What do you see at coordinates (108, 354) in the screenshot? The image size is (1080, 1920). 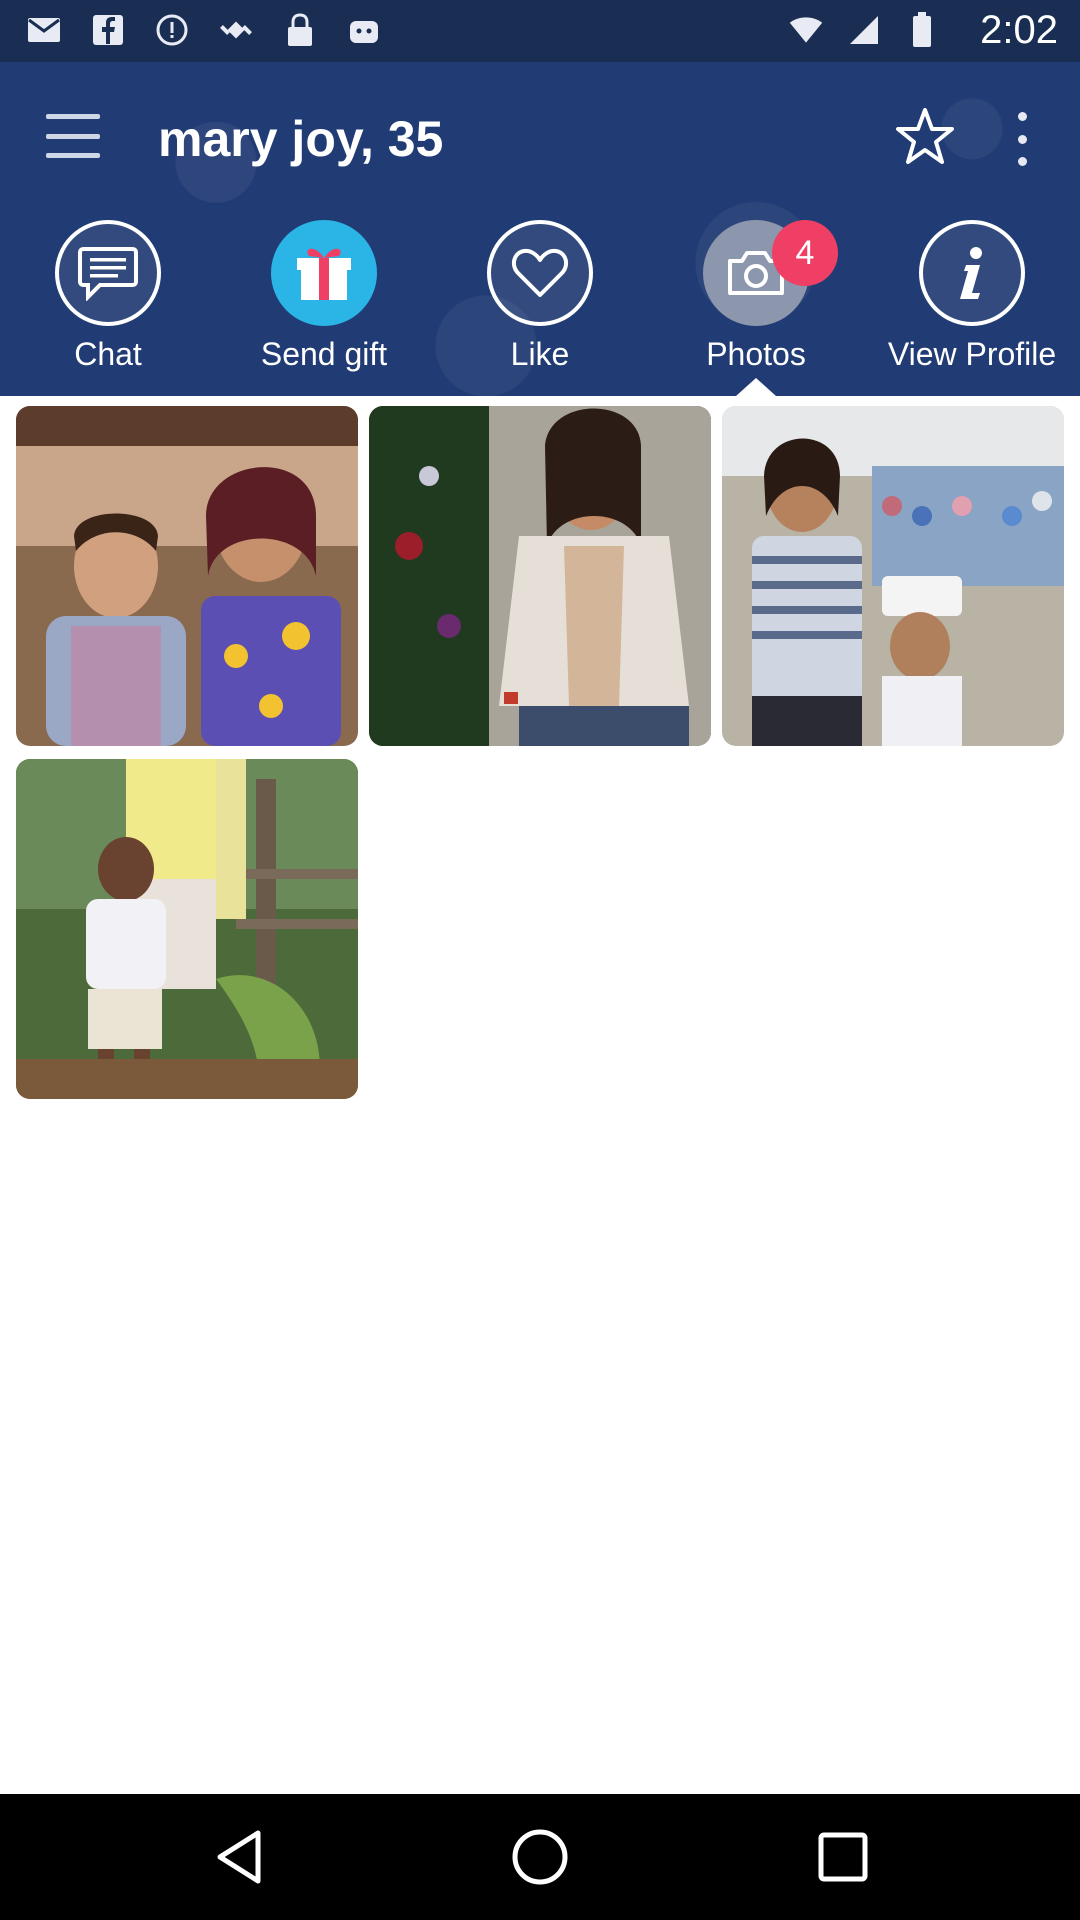 I see `chat-label: Chat` at bounding box center [108, 354].